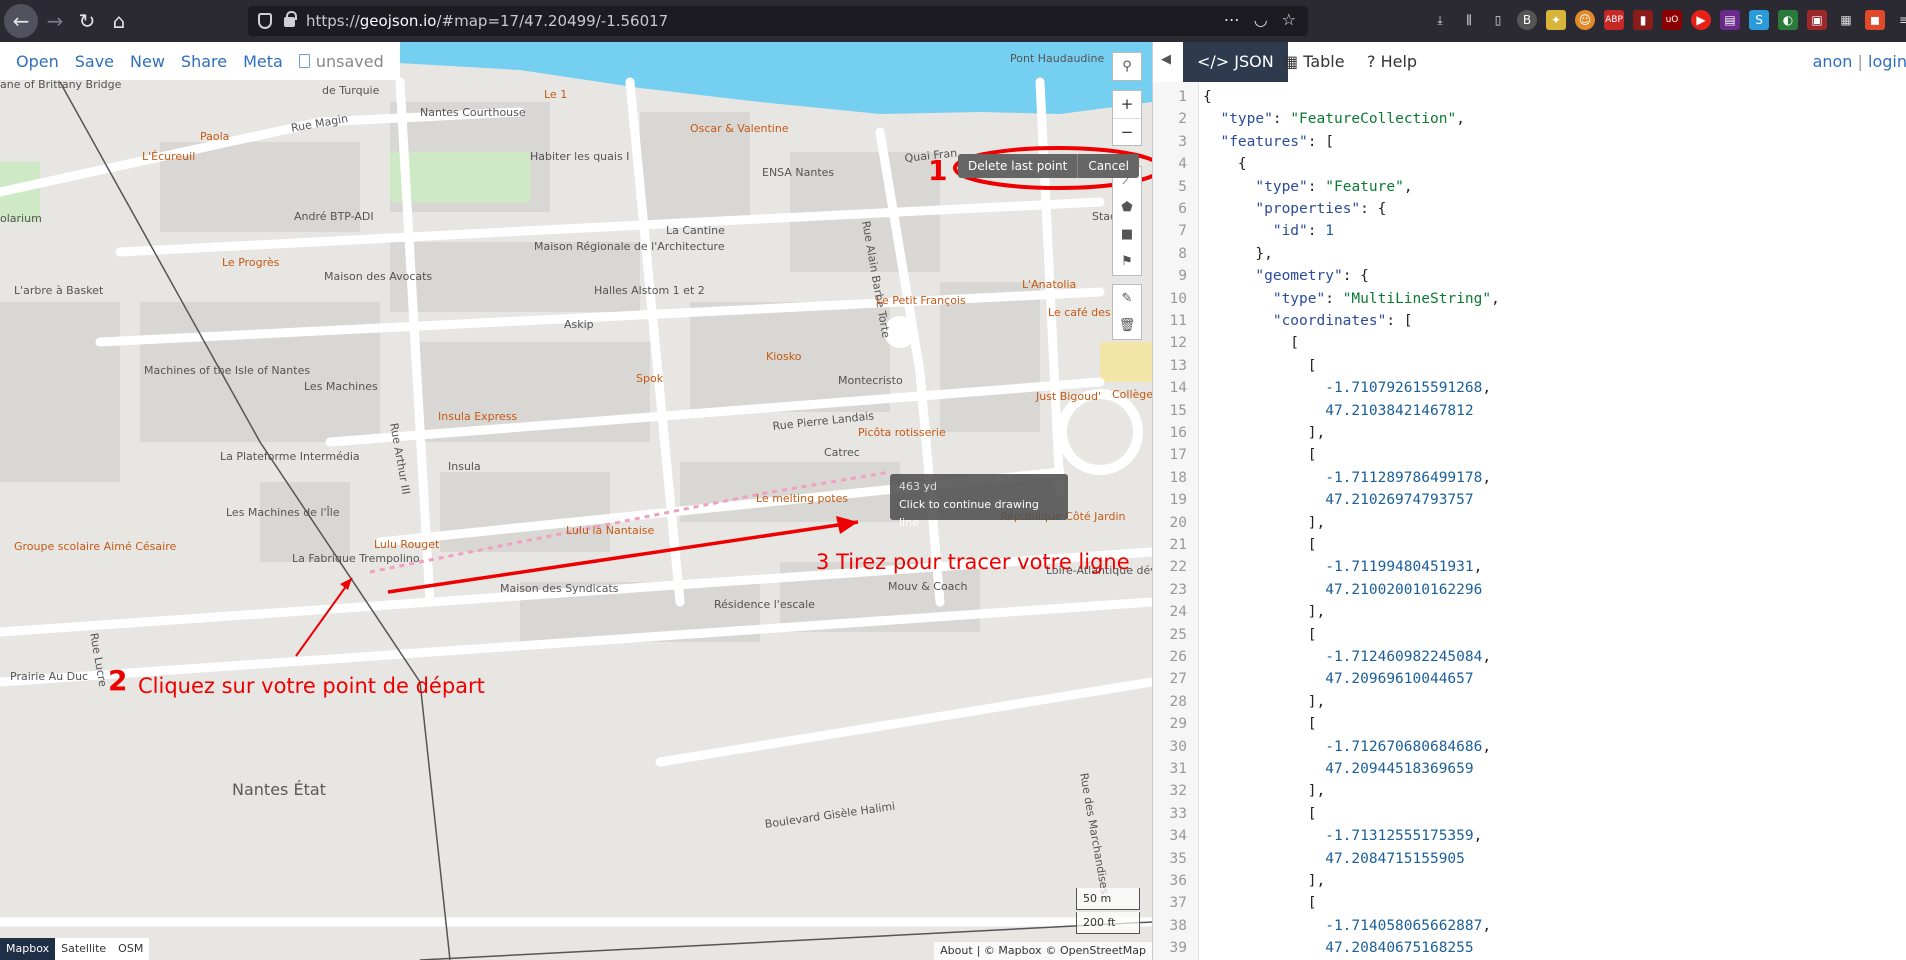 The width and height of the screenshot is (1906, 960). I want to click on roundabout, so click(1100, 432).